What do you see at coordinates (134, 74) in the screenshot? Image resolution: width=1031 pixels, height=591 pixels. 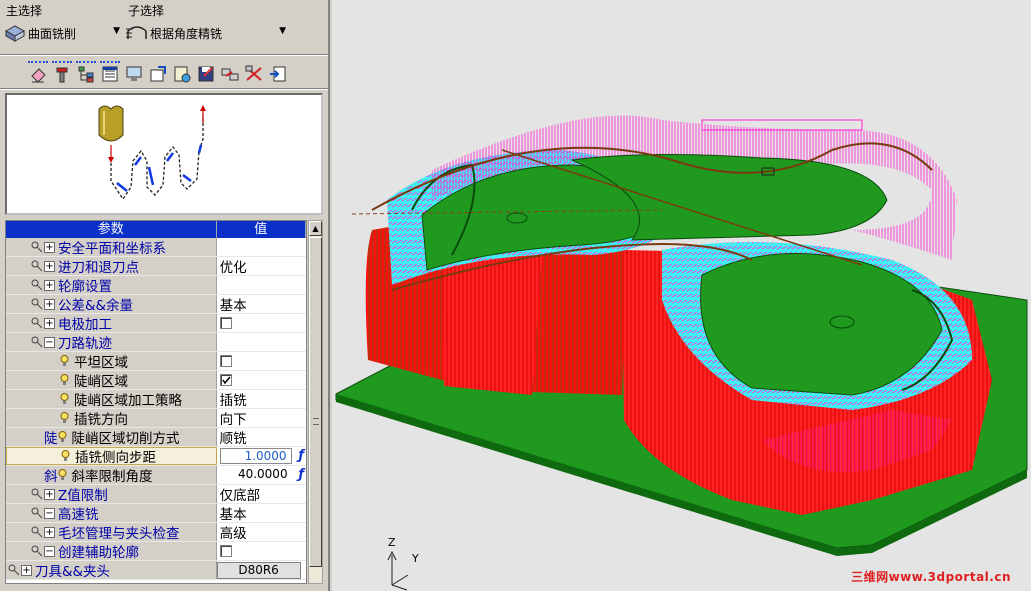 I see `monitor-icon` at bounding box center [134, 74].